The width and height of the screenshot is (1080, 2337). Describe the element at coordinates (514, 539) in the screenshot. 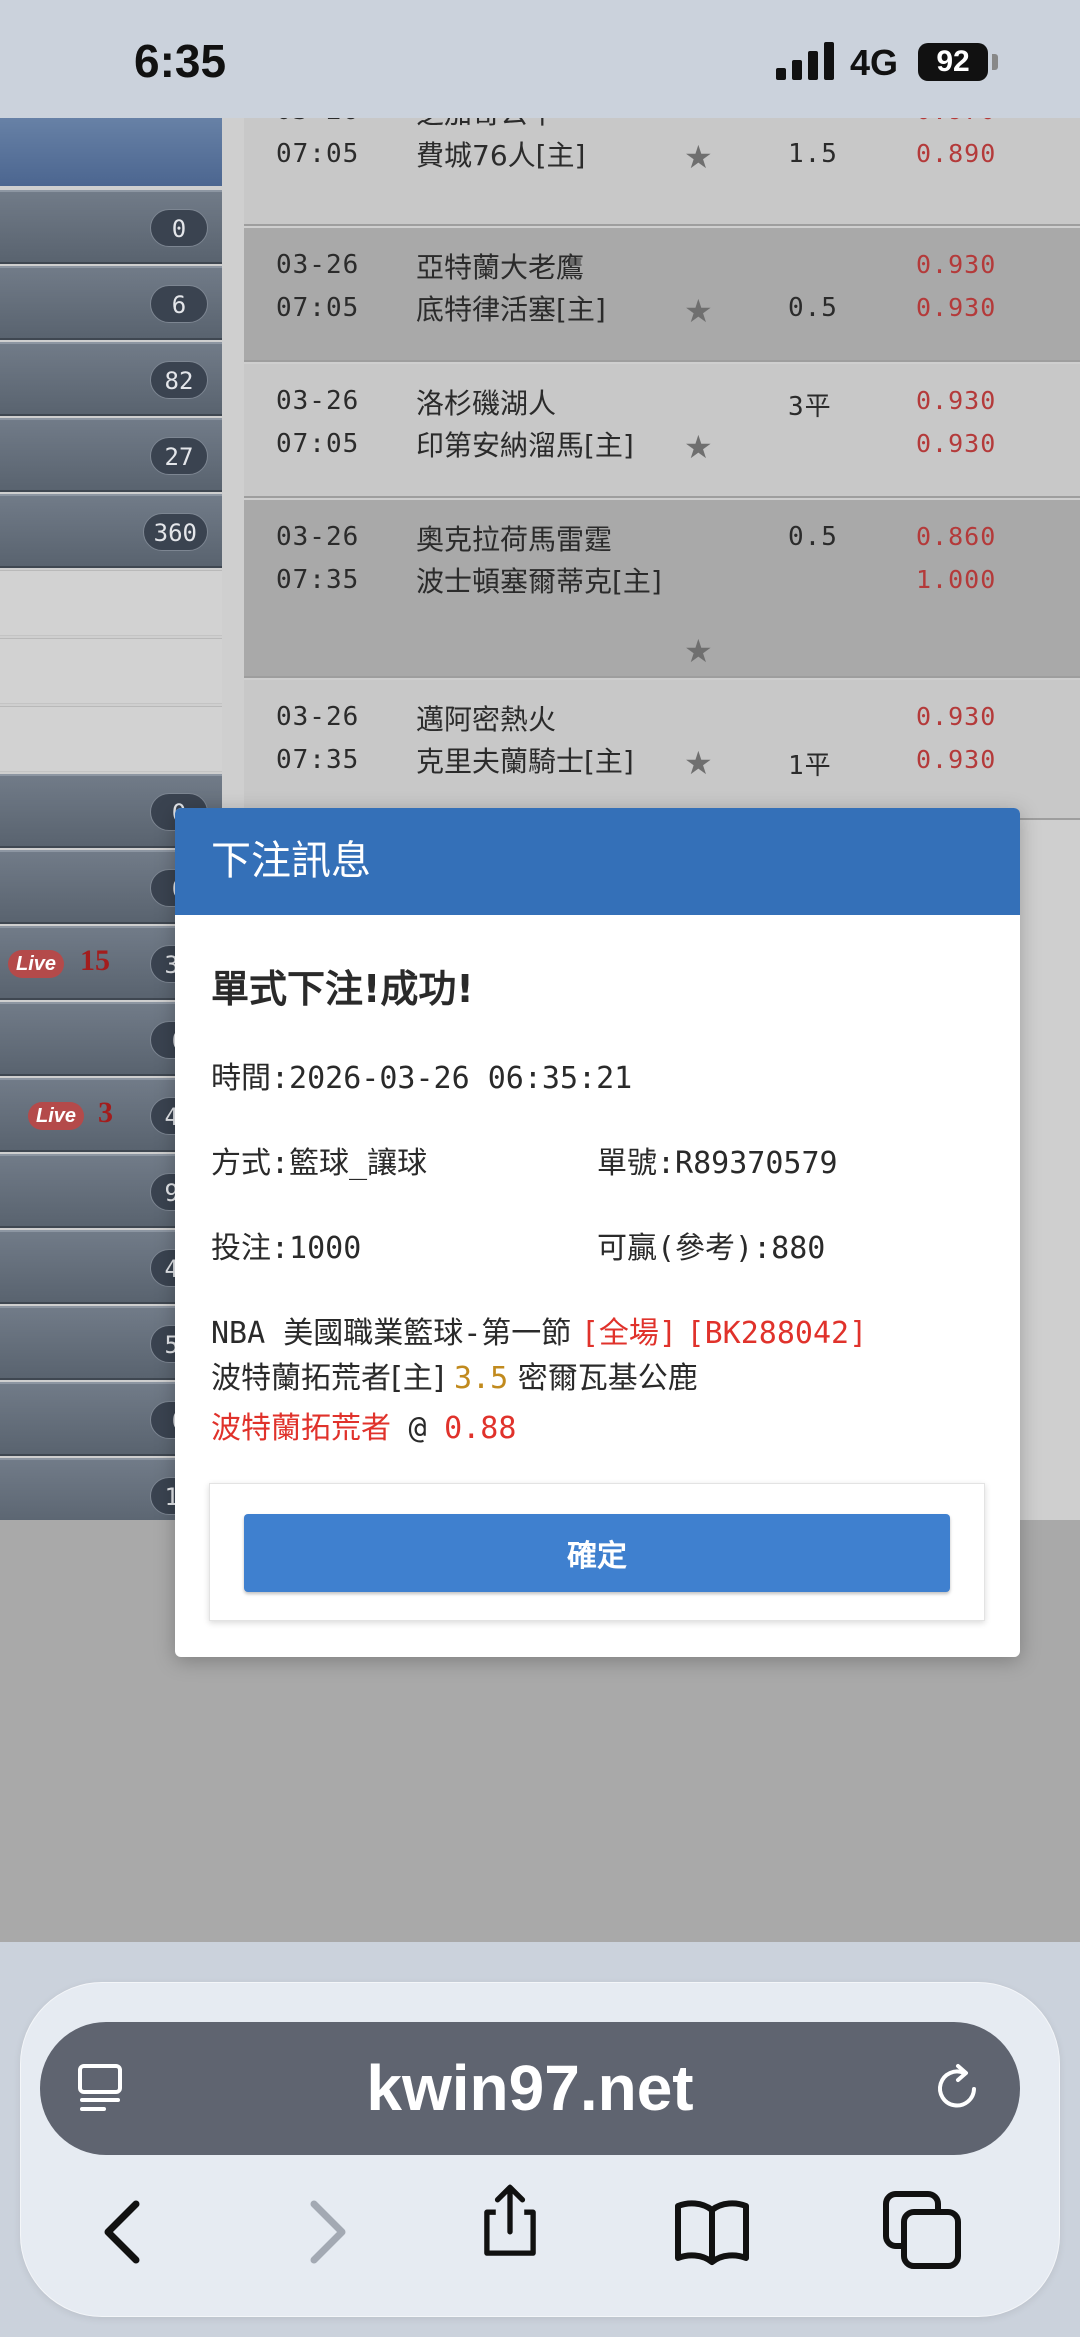

I see `away-team-name: 奧克拉荷馬雷霆` at that location.